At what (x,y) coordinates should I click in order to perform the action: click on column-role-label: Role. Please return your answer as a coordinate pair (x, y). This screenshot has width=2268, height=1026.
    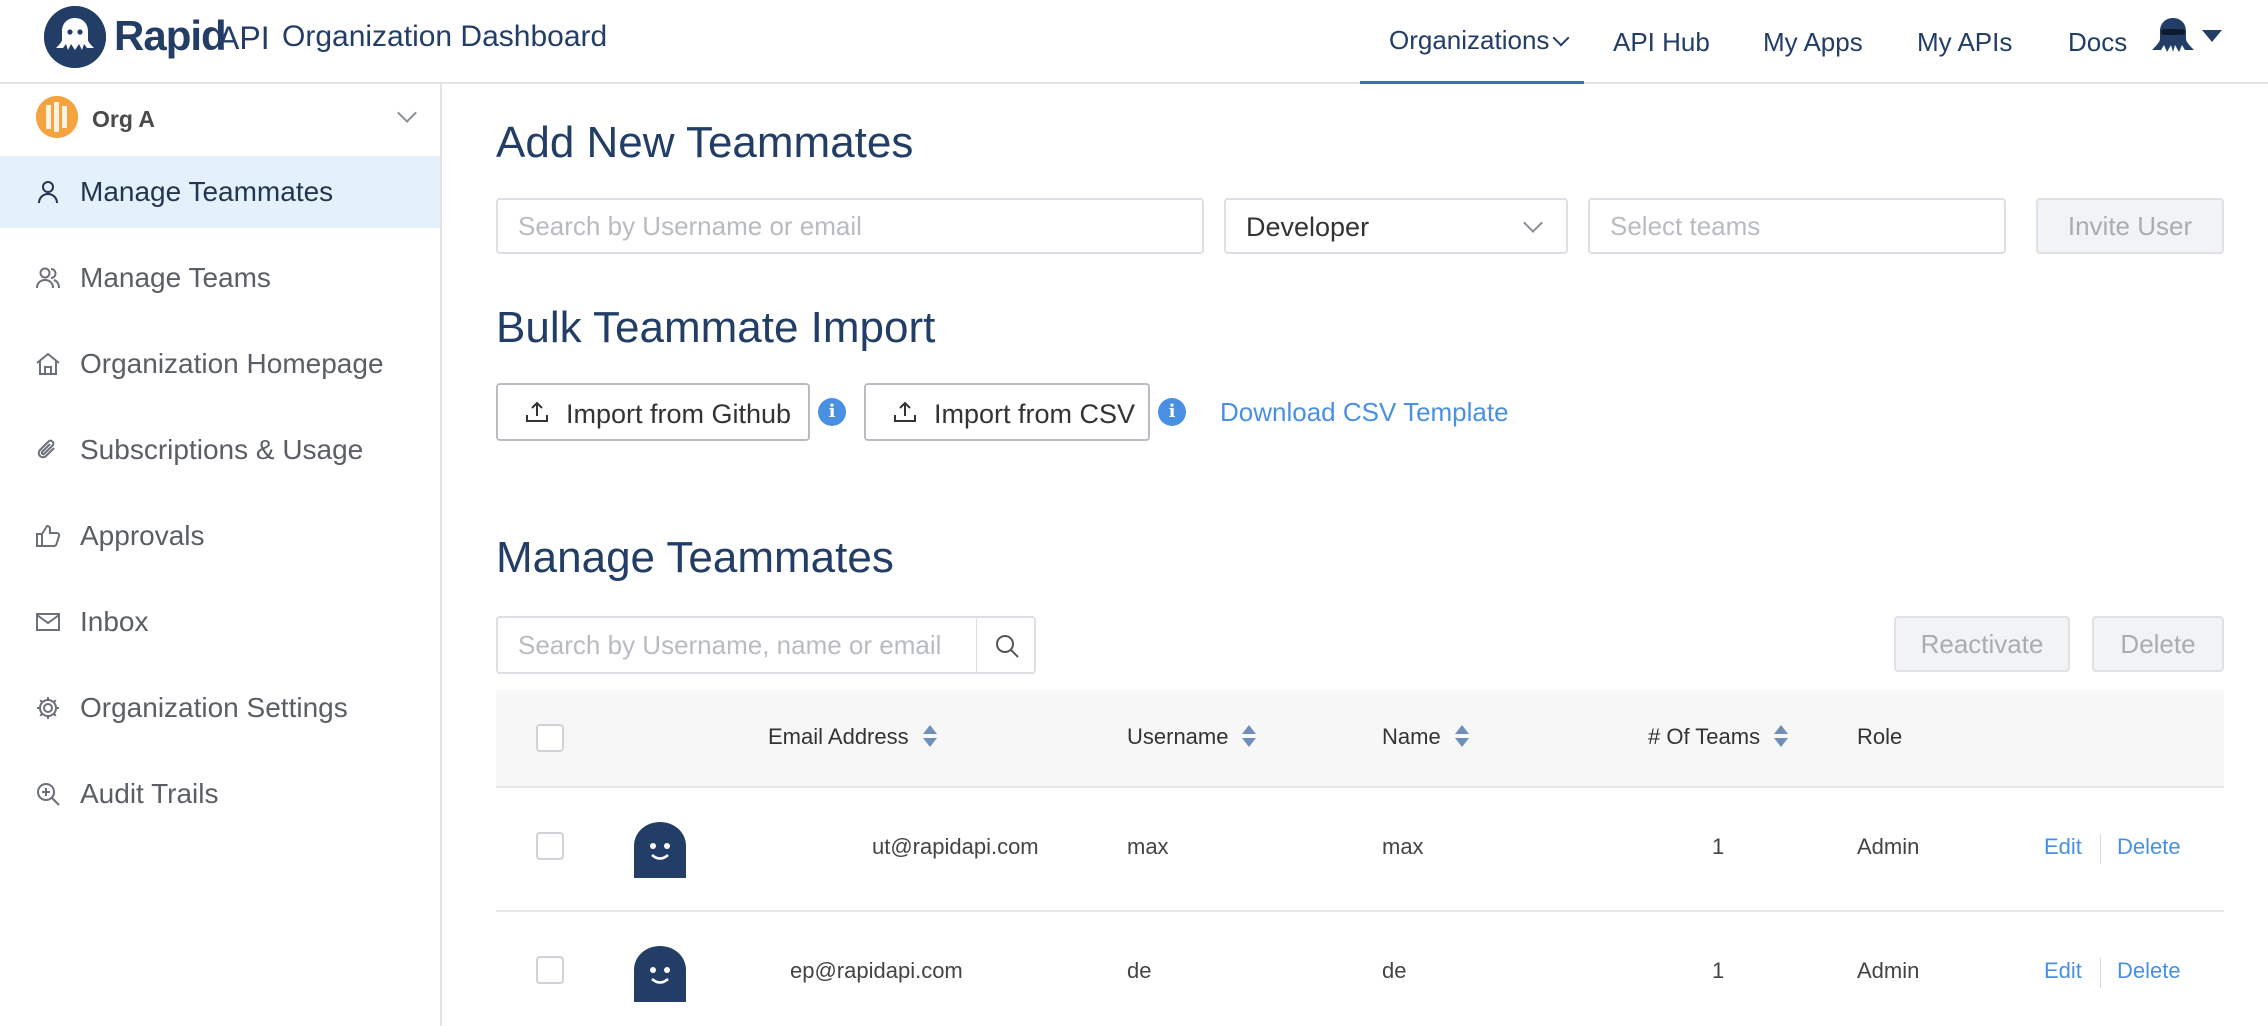
    Looking at the image, I should click on (1880, 736).